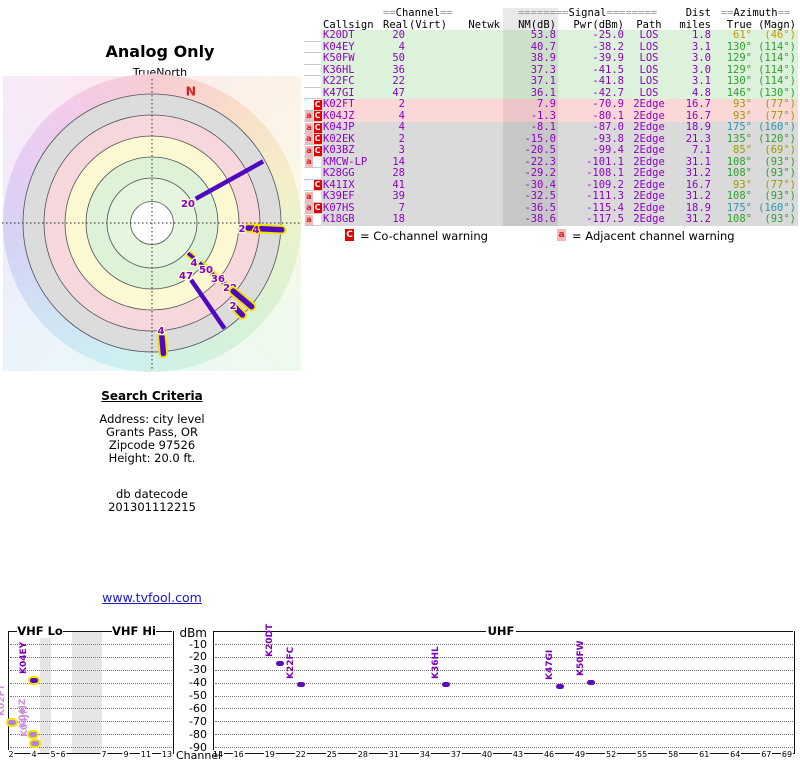 The height and width of the screenshot is (768, 800). What do you see at coordinates (605, 219) in the screenshot?
I see `cell-pwr: -117.5` at bounding box center [605, 219].